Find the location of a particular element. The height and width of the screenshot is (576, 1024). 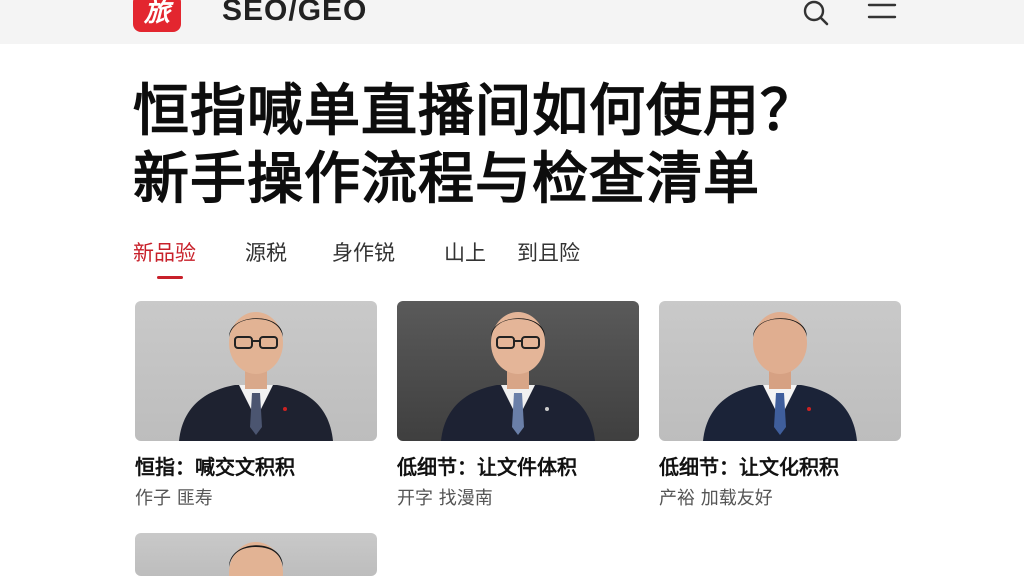

card-title: 低细节：让文件体积 is located at coordinates (522, 465).